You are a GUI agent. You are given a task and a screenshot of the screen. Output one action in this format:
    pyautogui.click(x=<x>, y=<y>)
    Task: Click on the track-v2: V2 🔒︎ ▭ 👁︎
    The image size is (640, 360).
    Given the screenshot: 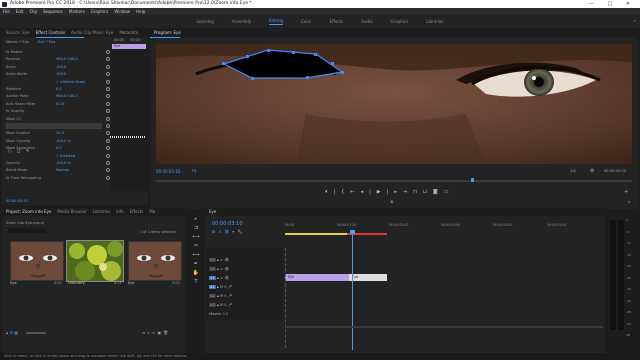 What is the action you would take?
    pyautogui.click(x=220, y=269)
    